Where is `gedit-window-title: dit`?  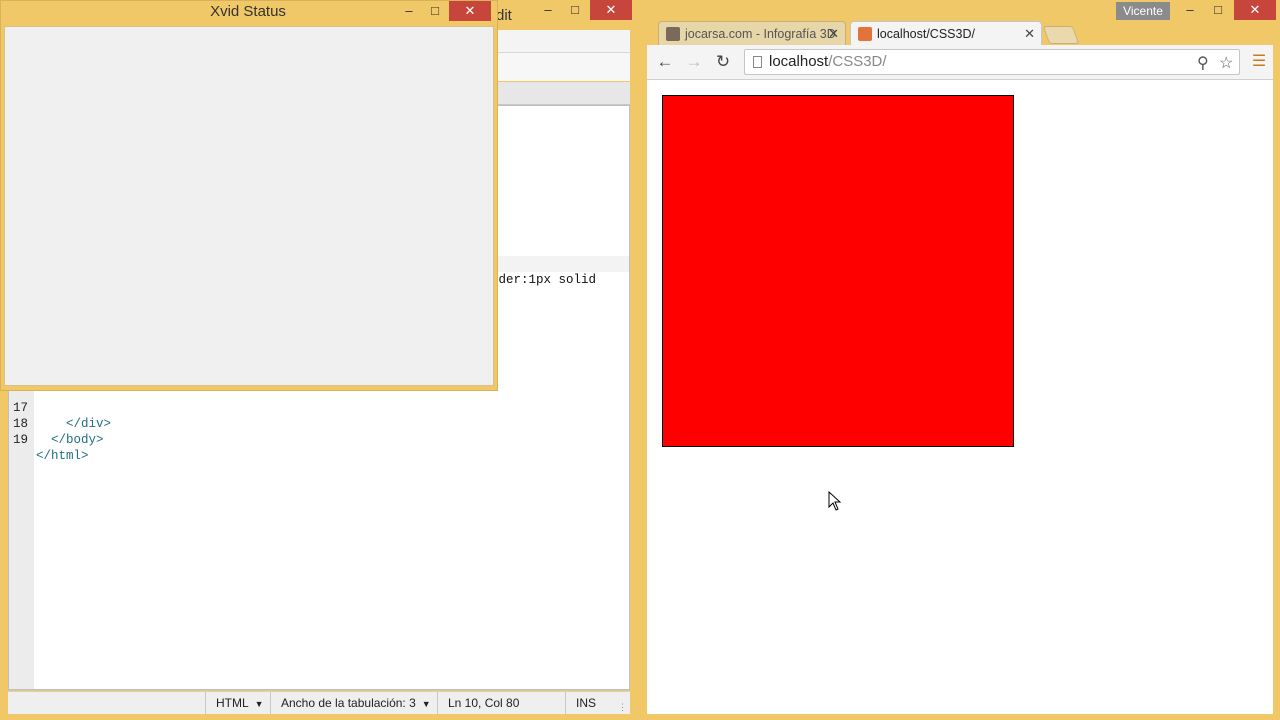 gedit-window-title: dit is located at coordinates (504, 15).